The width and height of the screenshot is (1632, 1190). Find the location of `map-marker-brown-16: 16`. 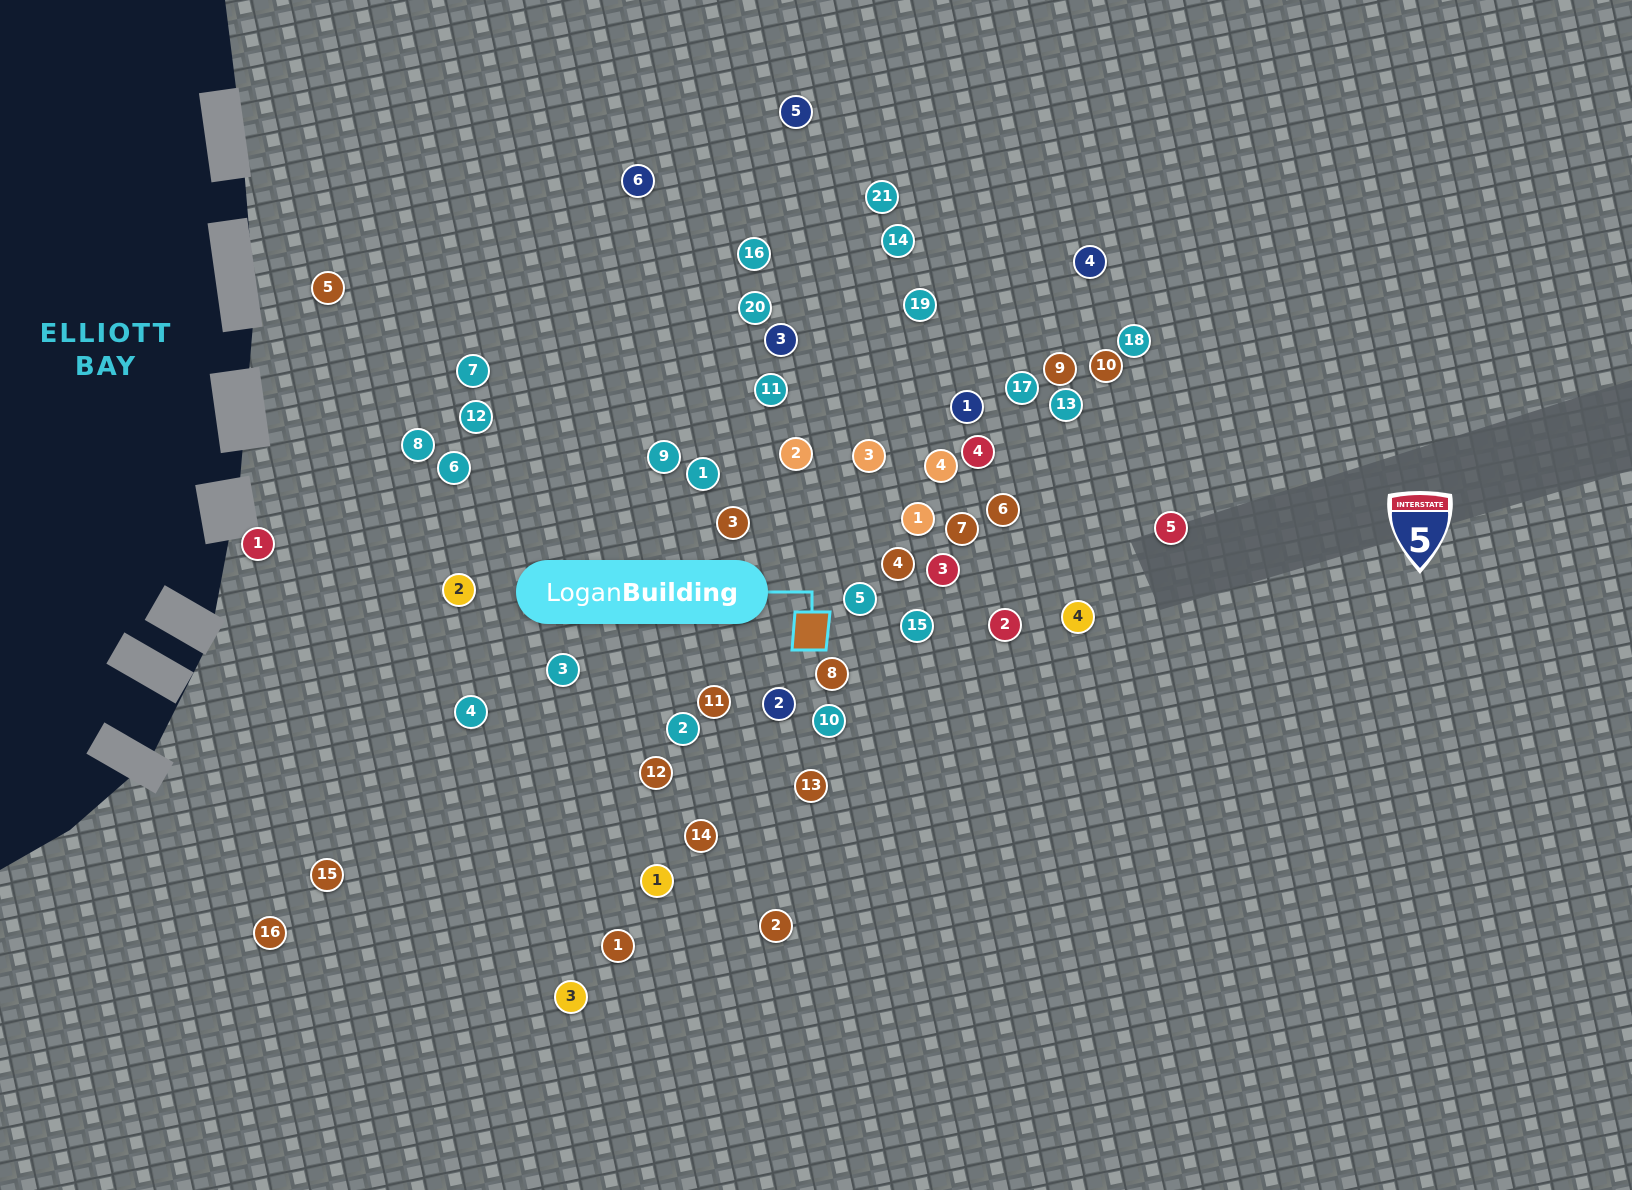

map-marker-brown-16: 16 is located at coordinates (270, 933).